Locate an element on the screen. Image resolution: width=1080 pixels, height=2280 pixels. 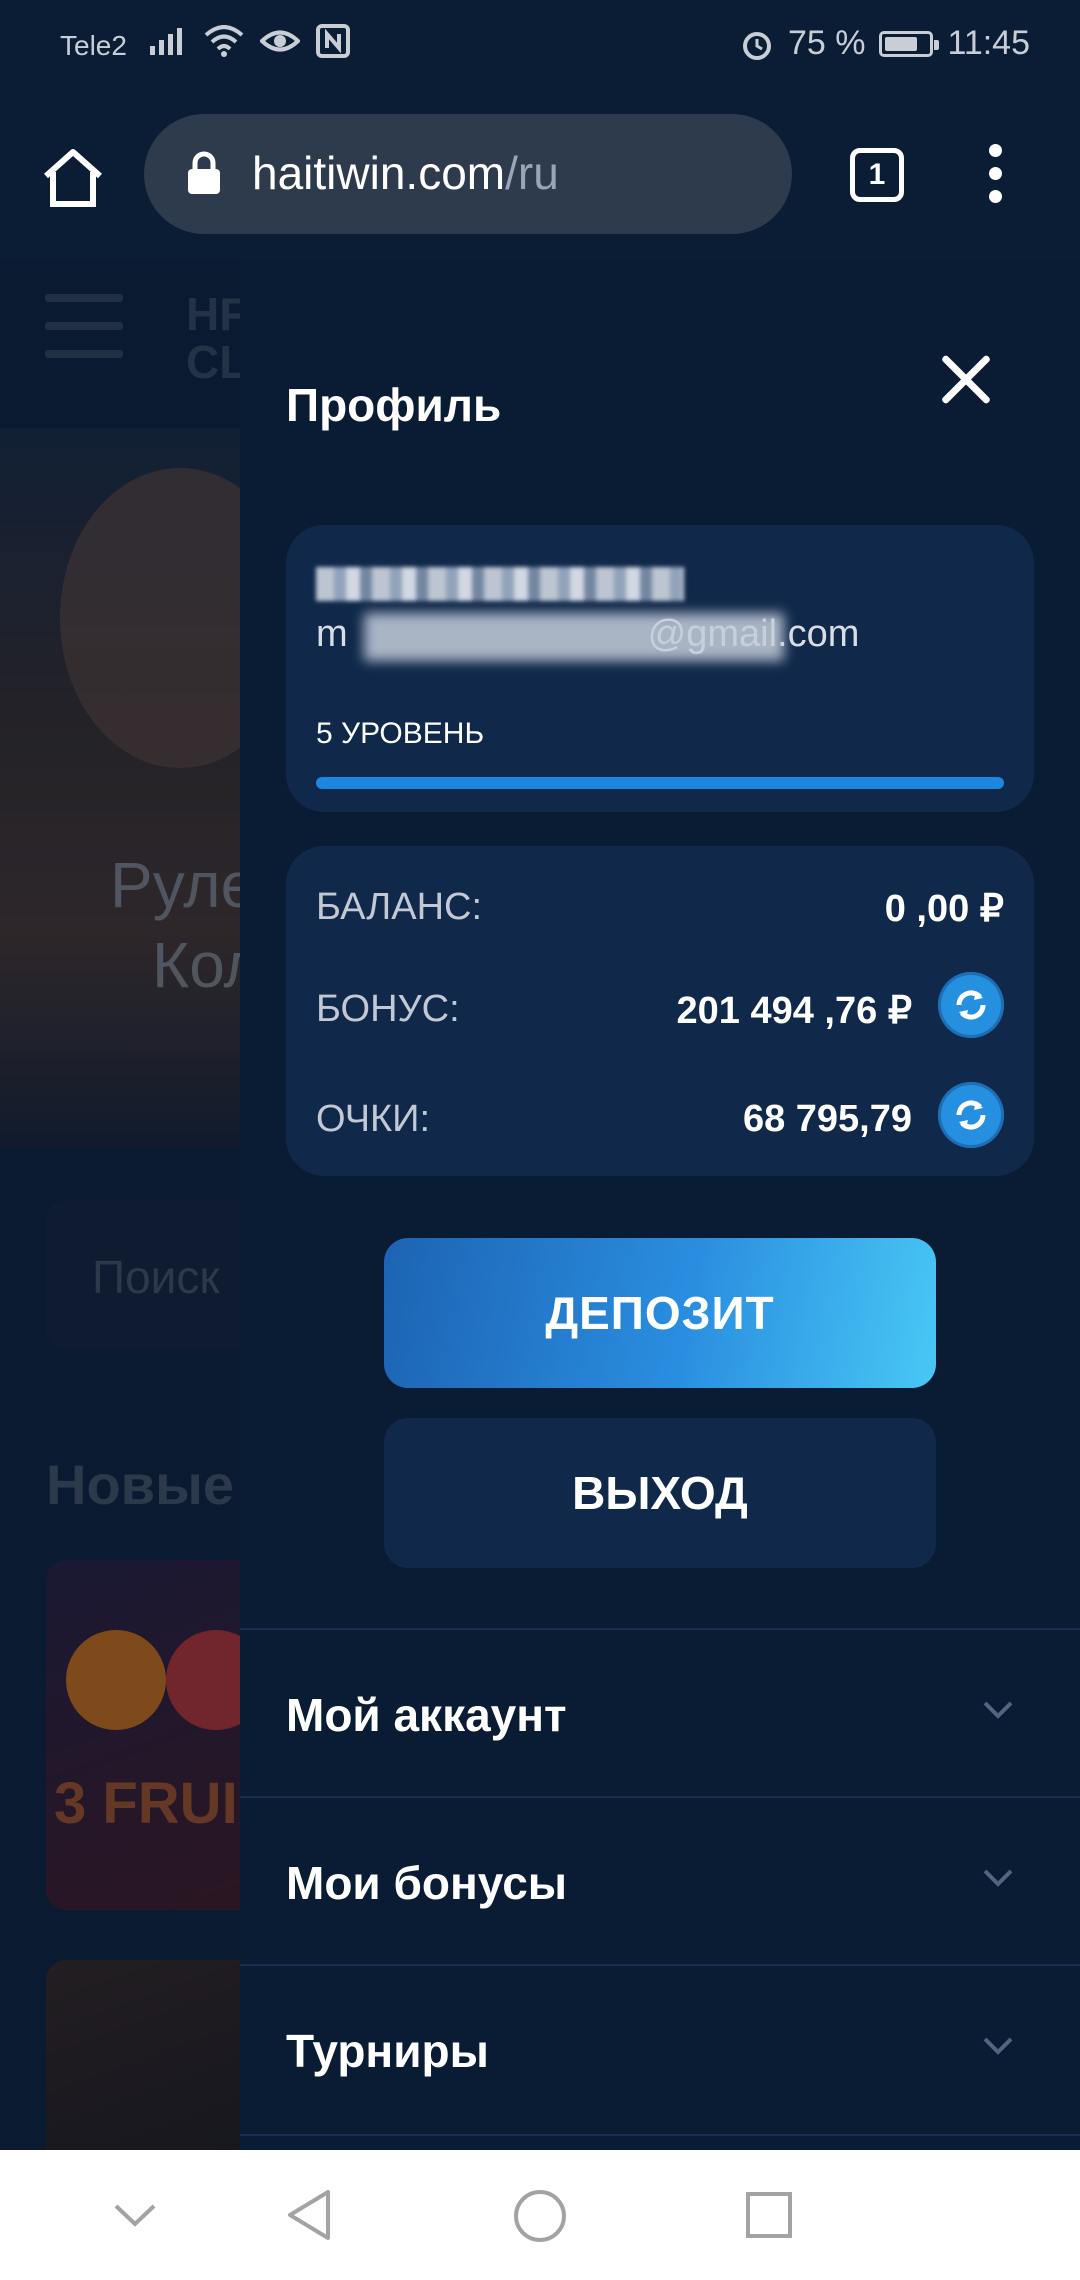
signal-icon is located at coordinates (166, 41).